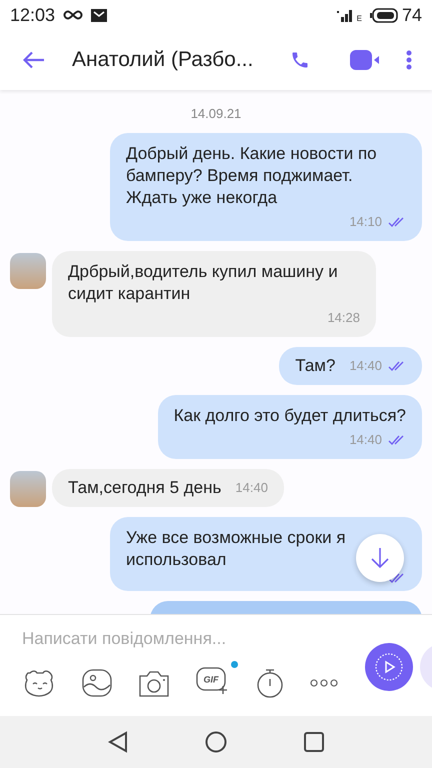  What do you see at coordinates (216, 113) in the screenshot?
I see `date-label: 14.09.21` at bounding box center [216, 113].